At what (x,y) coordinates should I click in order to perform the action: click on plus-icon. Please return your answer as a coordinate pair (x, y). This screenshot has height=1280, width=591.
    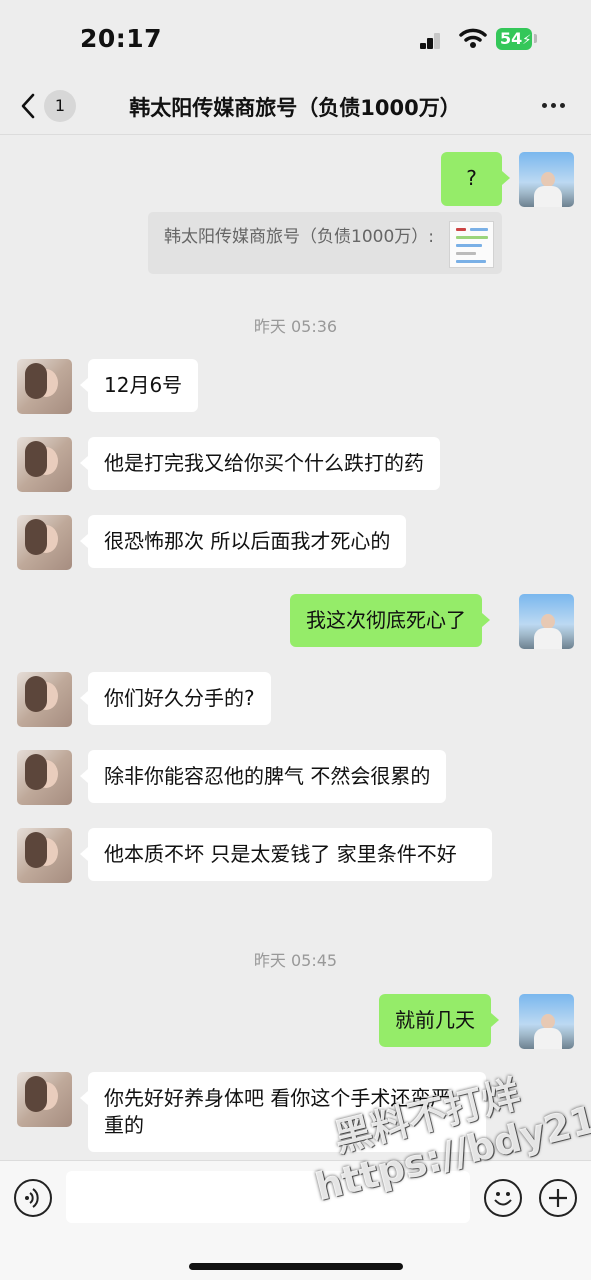
    Looking at the image, I should click on (558, 1198).